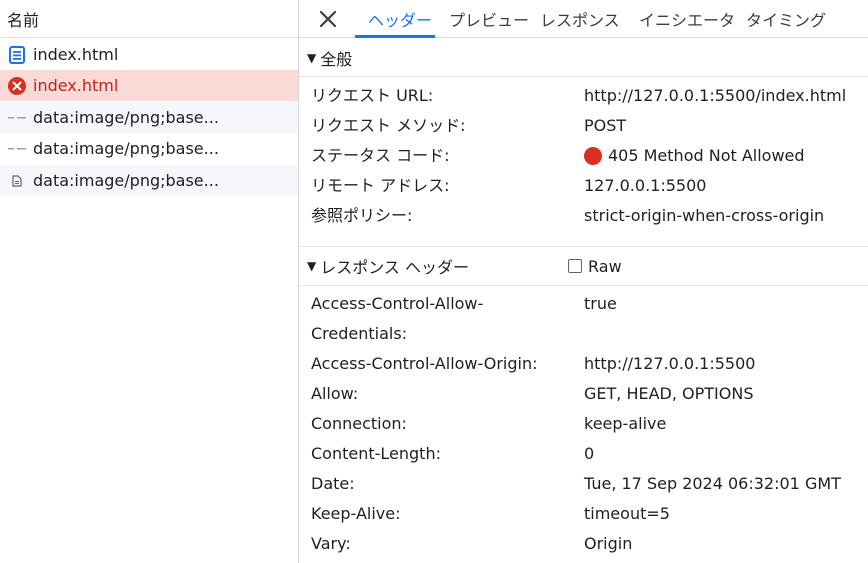  I want to click on header-value: timeout=5, so click(724, 514).